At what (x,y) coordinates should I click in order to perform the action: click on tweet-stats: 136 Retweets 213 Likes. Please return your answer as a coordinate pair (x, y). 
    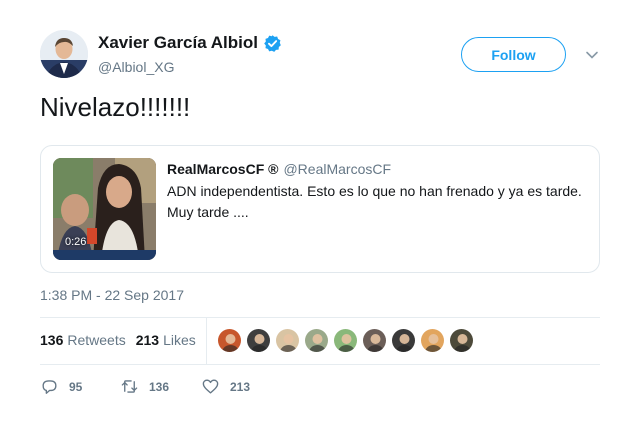
    Looking at the image, I should click on (118, 340).